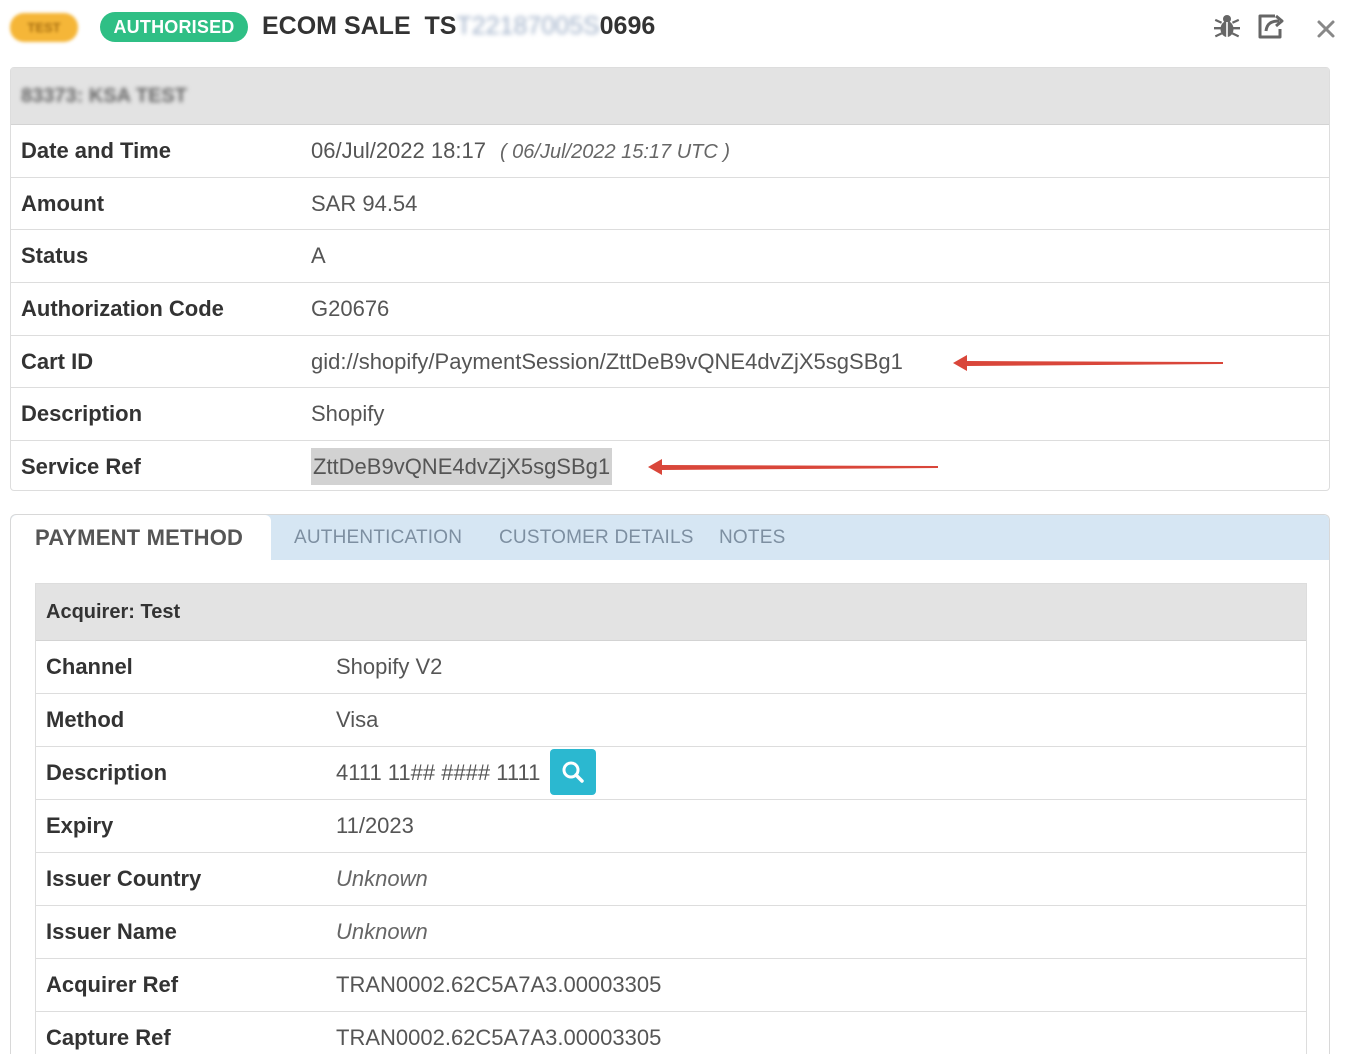 The height and width of the screenshot is (1054, 1345). I want to click on search-icon, so click(573, 772).